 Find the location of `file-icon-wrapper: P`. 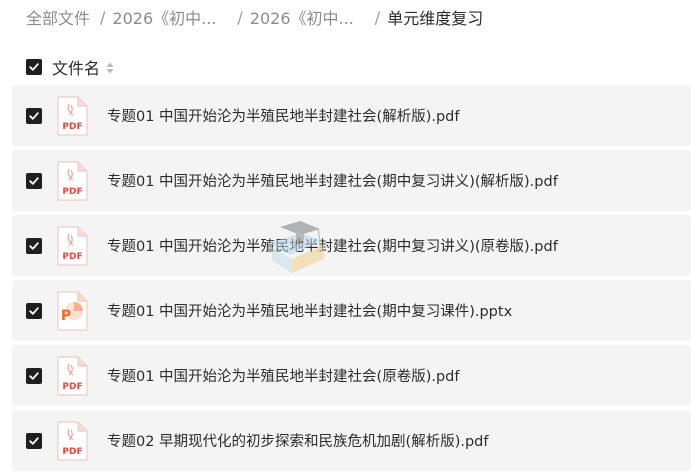

file-icon-wrapper: P is located at coordinates (65, 311).